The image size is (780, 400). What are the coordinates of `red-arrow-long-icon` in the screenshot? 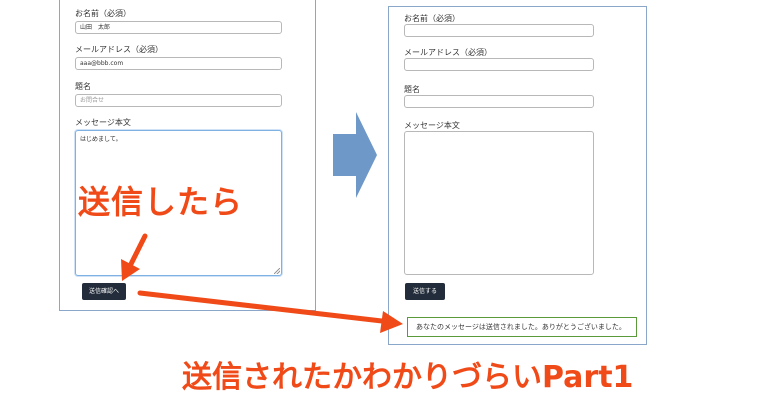 It's located at (270, 311).